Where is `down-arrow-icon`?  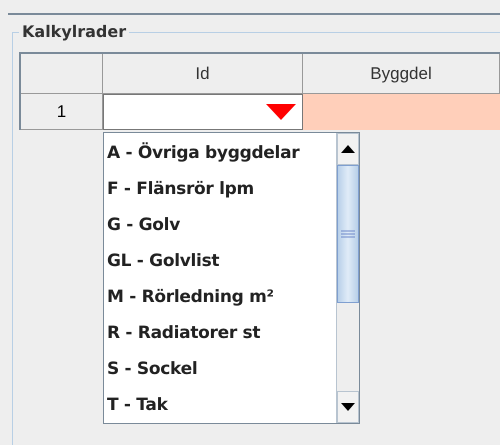 down-arrow-icon is located at coordinates (348, 407).